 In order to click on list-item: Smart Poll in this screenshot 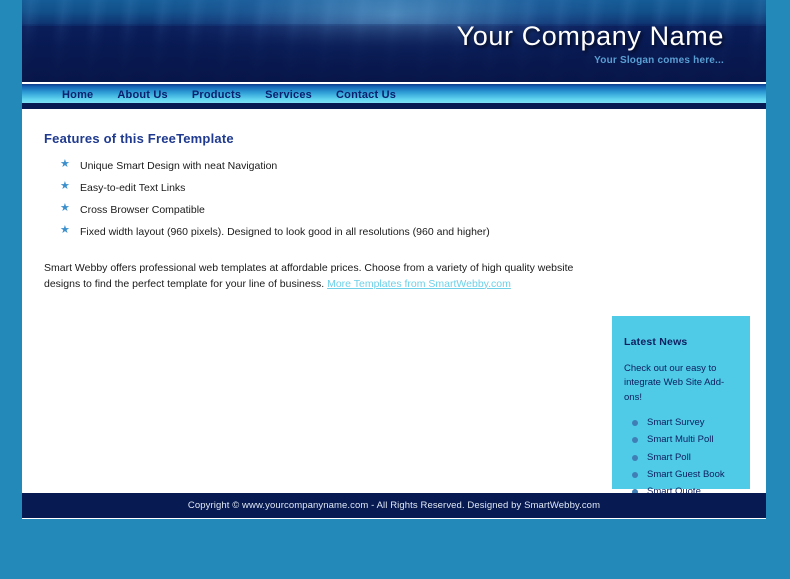, I will do `click(682, 457)`.